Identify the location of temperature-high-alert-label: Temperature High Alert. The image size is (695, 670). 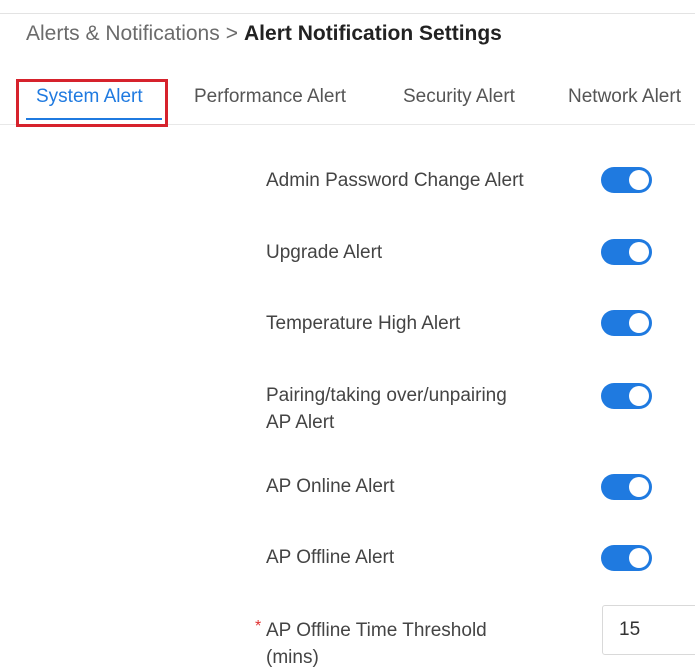
(363, 323).